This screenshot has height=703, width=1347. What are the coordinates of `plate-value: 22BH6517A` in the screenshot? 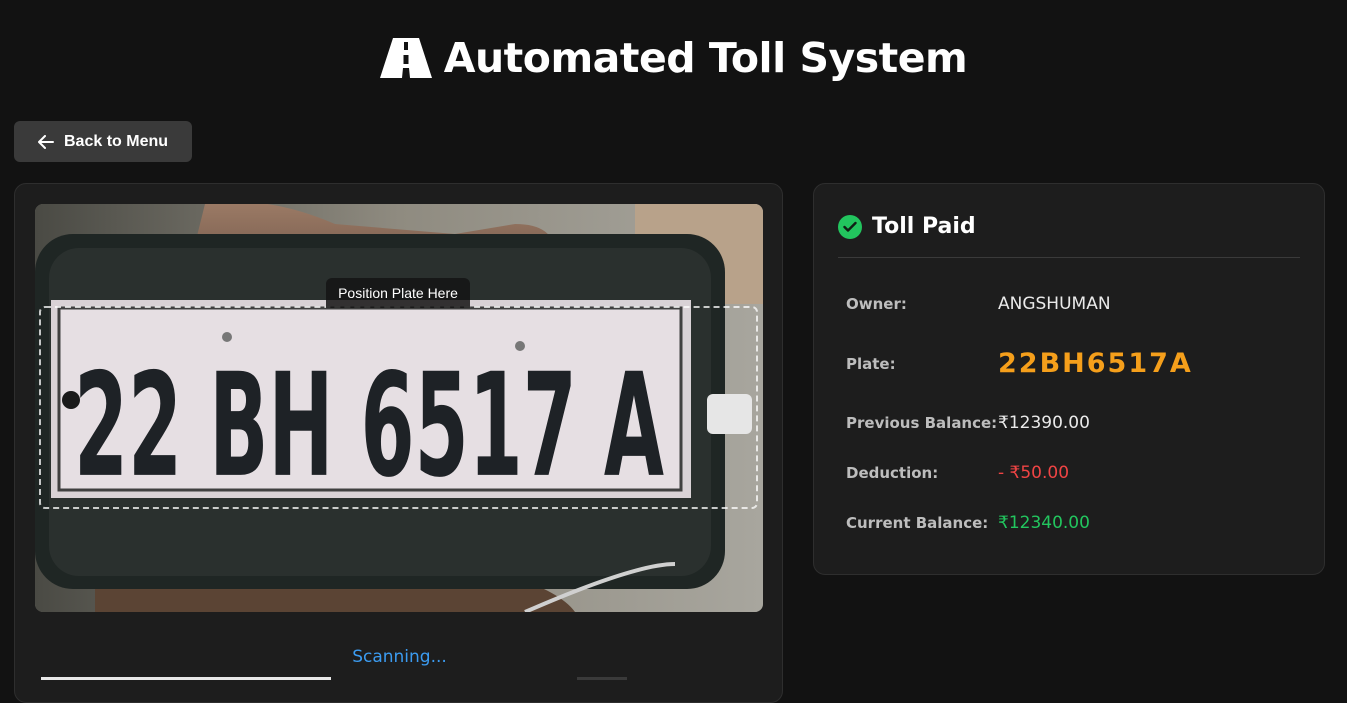 It's located at (1095, 363).